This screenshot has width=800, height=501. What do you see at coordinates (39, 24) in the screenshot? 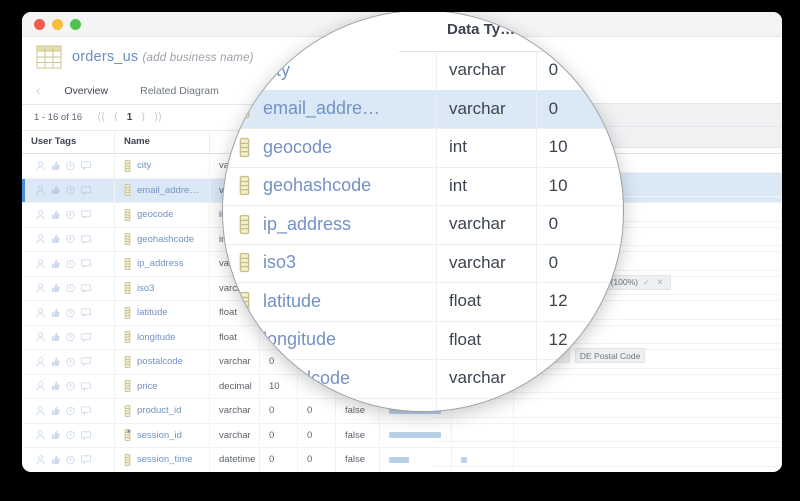
I see `close-window-icon` at bounding box center [39, 24].